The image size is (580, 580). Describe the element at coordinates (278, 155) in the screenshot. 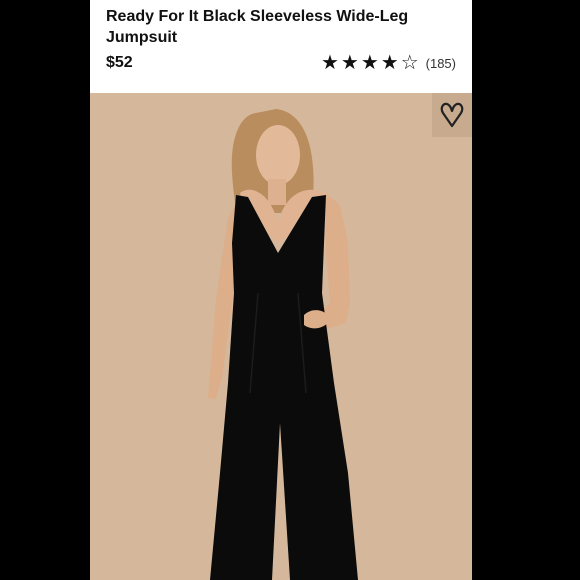

I see `face` at that location.